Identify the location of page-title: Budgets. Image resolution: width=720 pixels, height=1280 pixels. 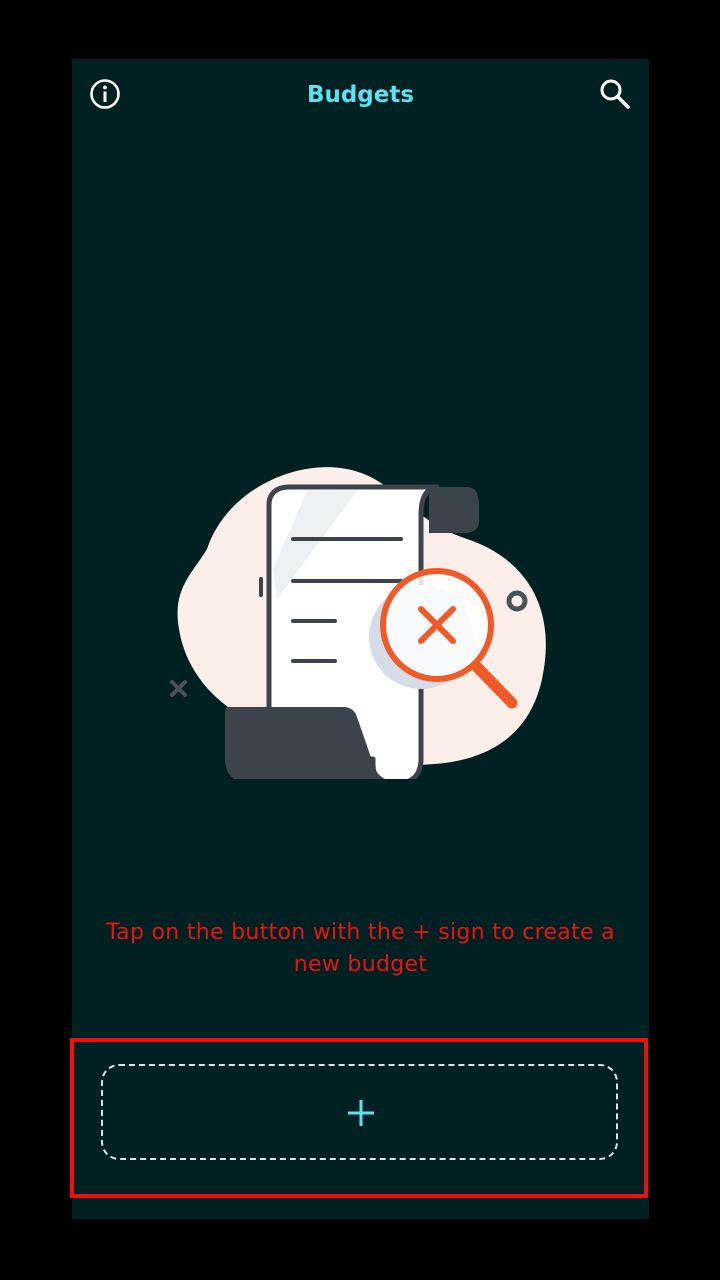
(360, 95).